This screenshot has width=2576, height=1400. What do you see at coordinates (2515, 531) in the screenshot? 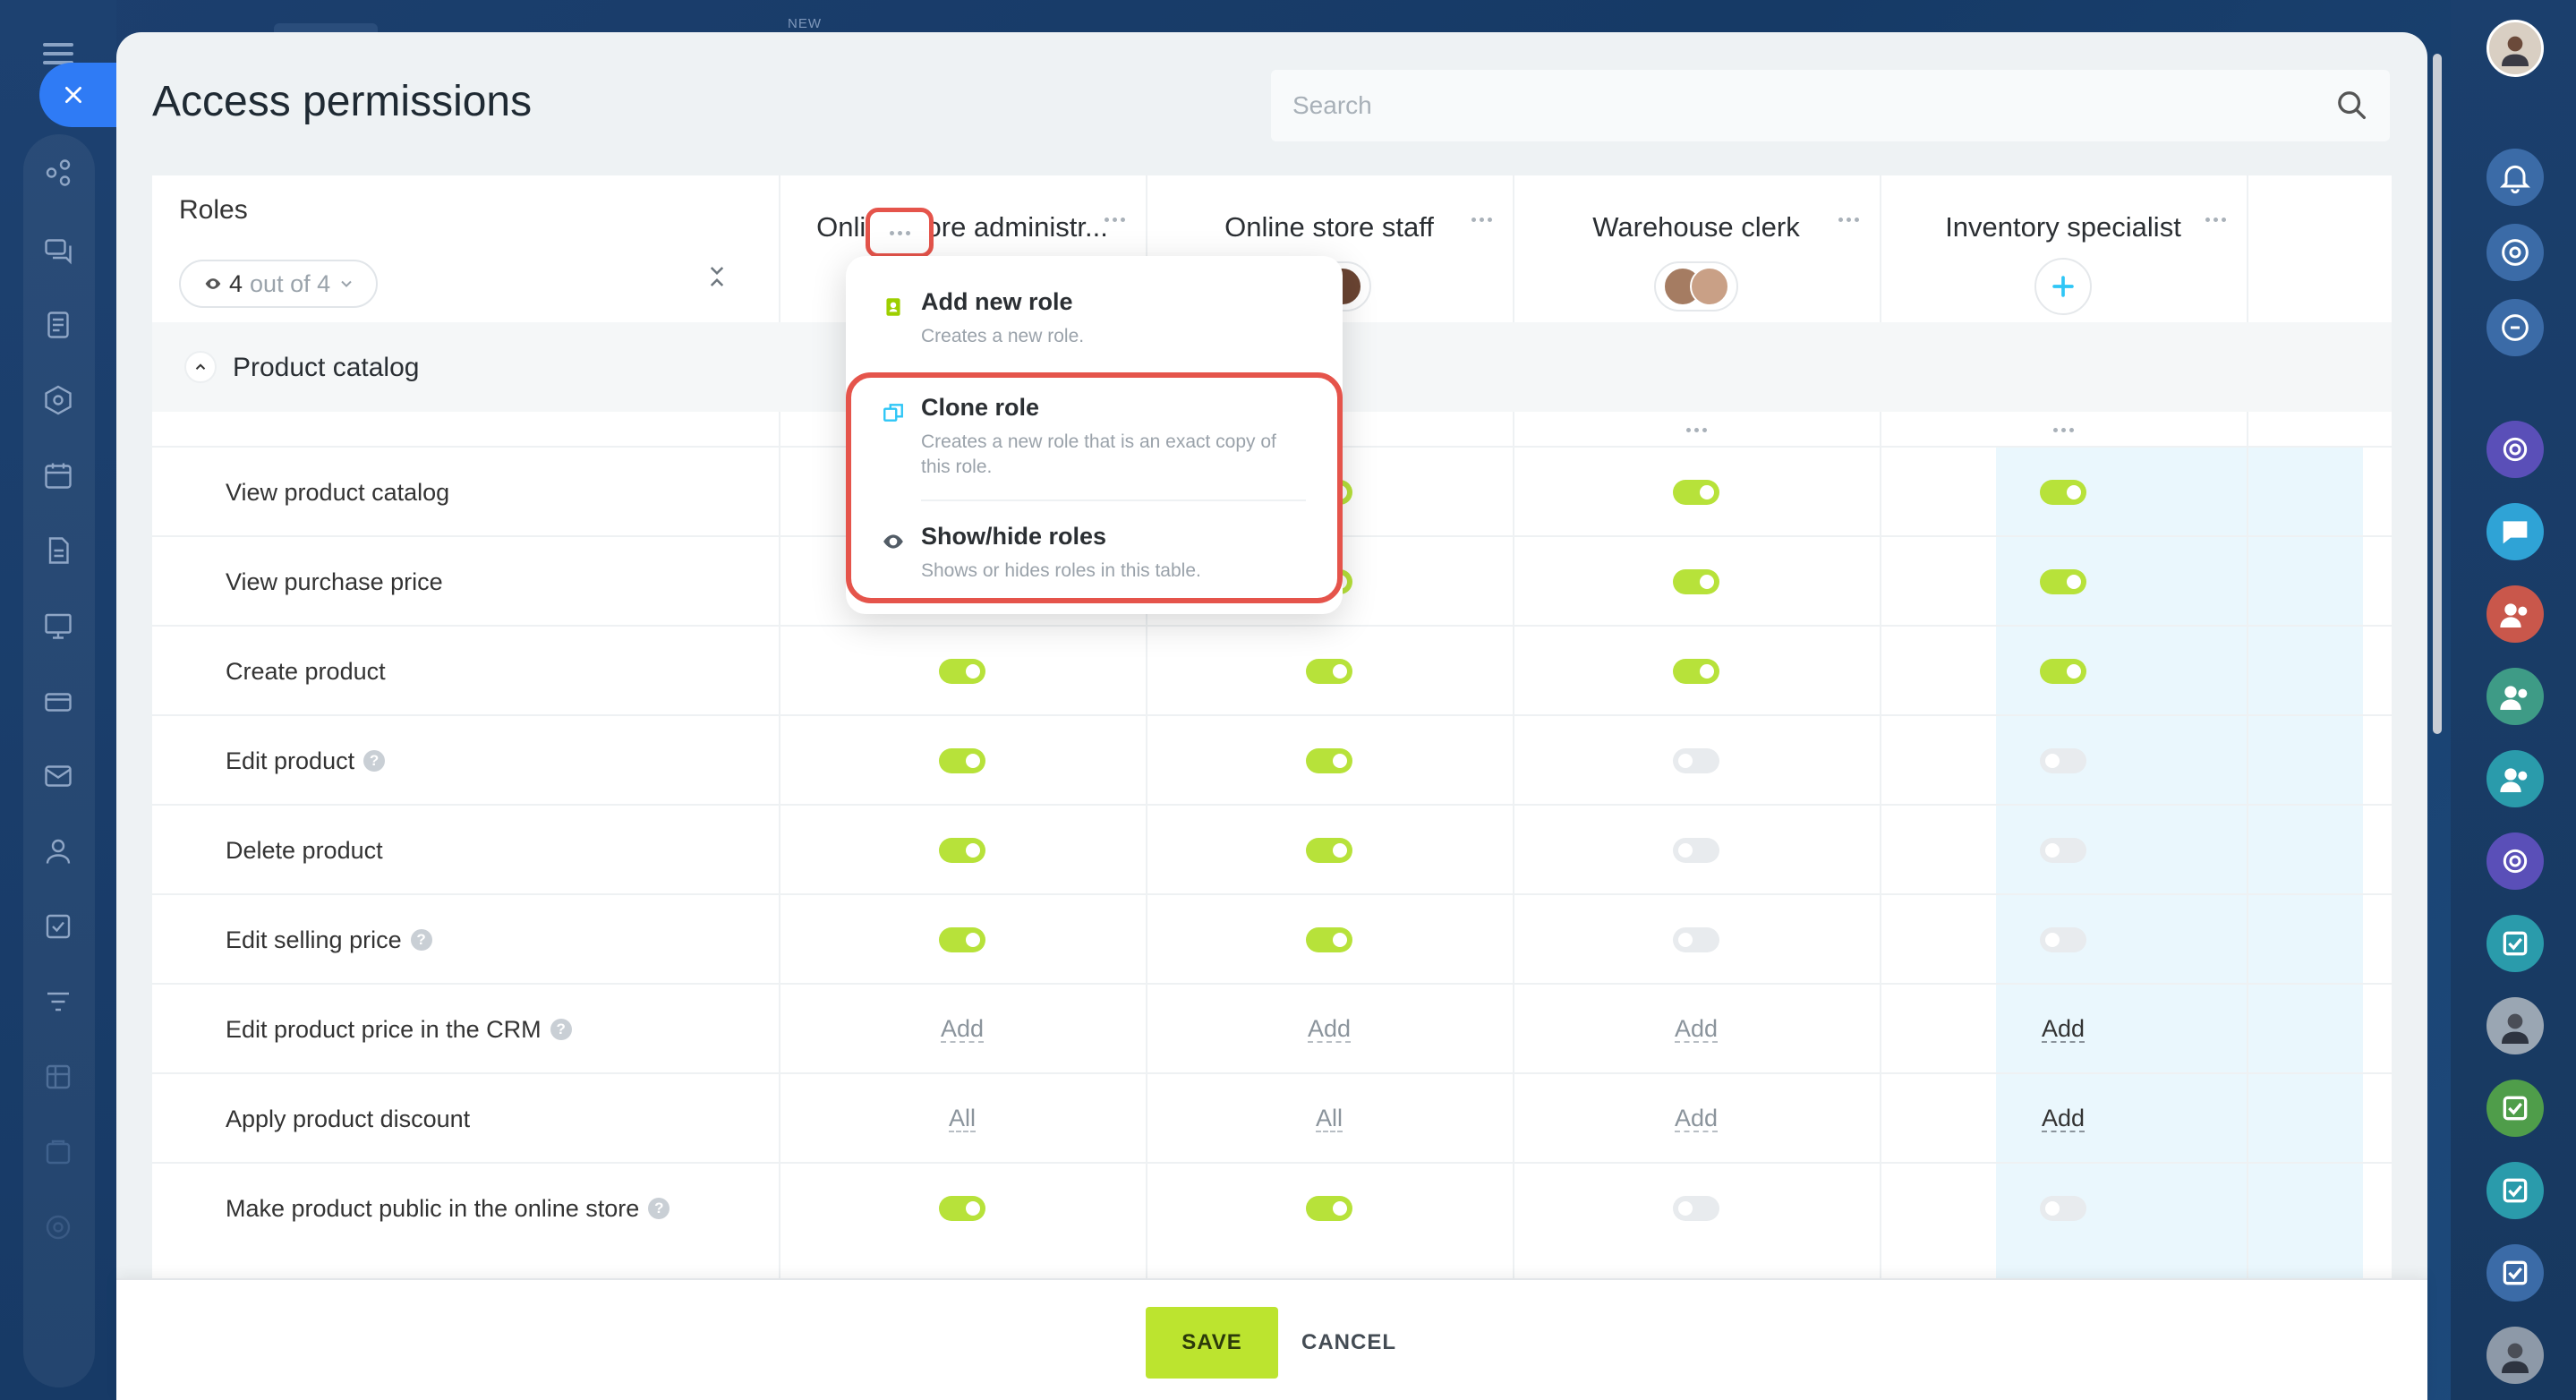
I see `chat-icon` at bounding box center [2515, 531].